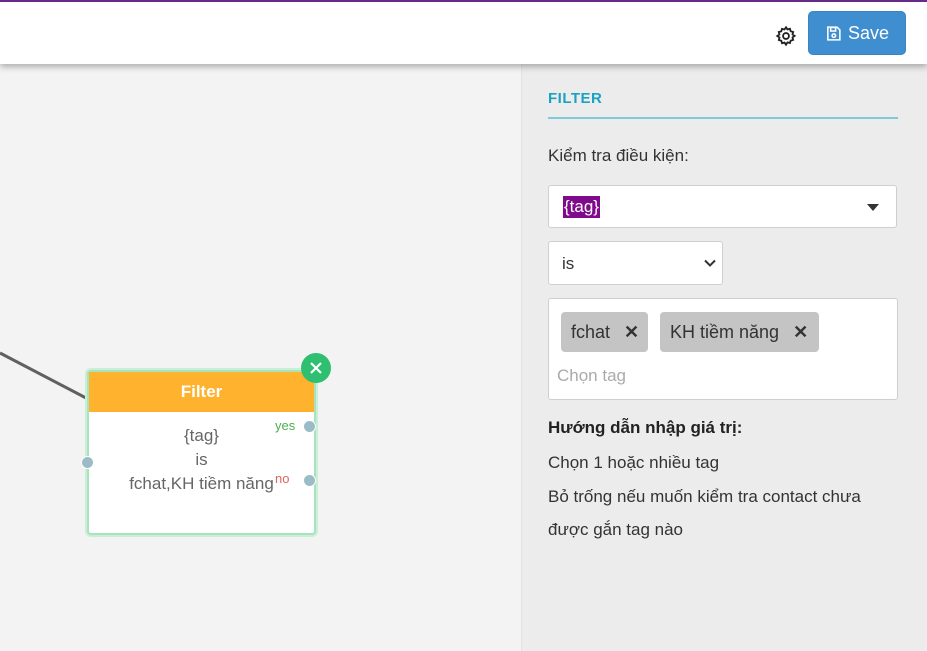 This screenshot has width=927, height=651. Describe the element at coordinates (723, 118) in the screenshot. I see `panel-divider` at that location.